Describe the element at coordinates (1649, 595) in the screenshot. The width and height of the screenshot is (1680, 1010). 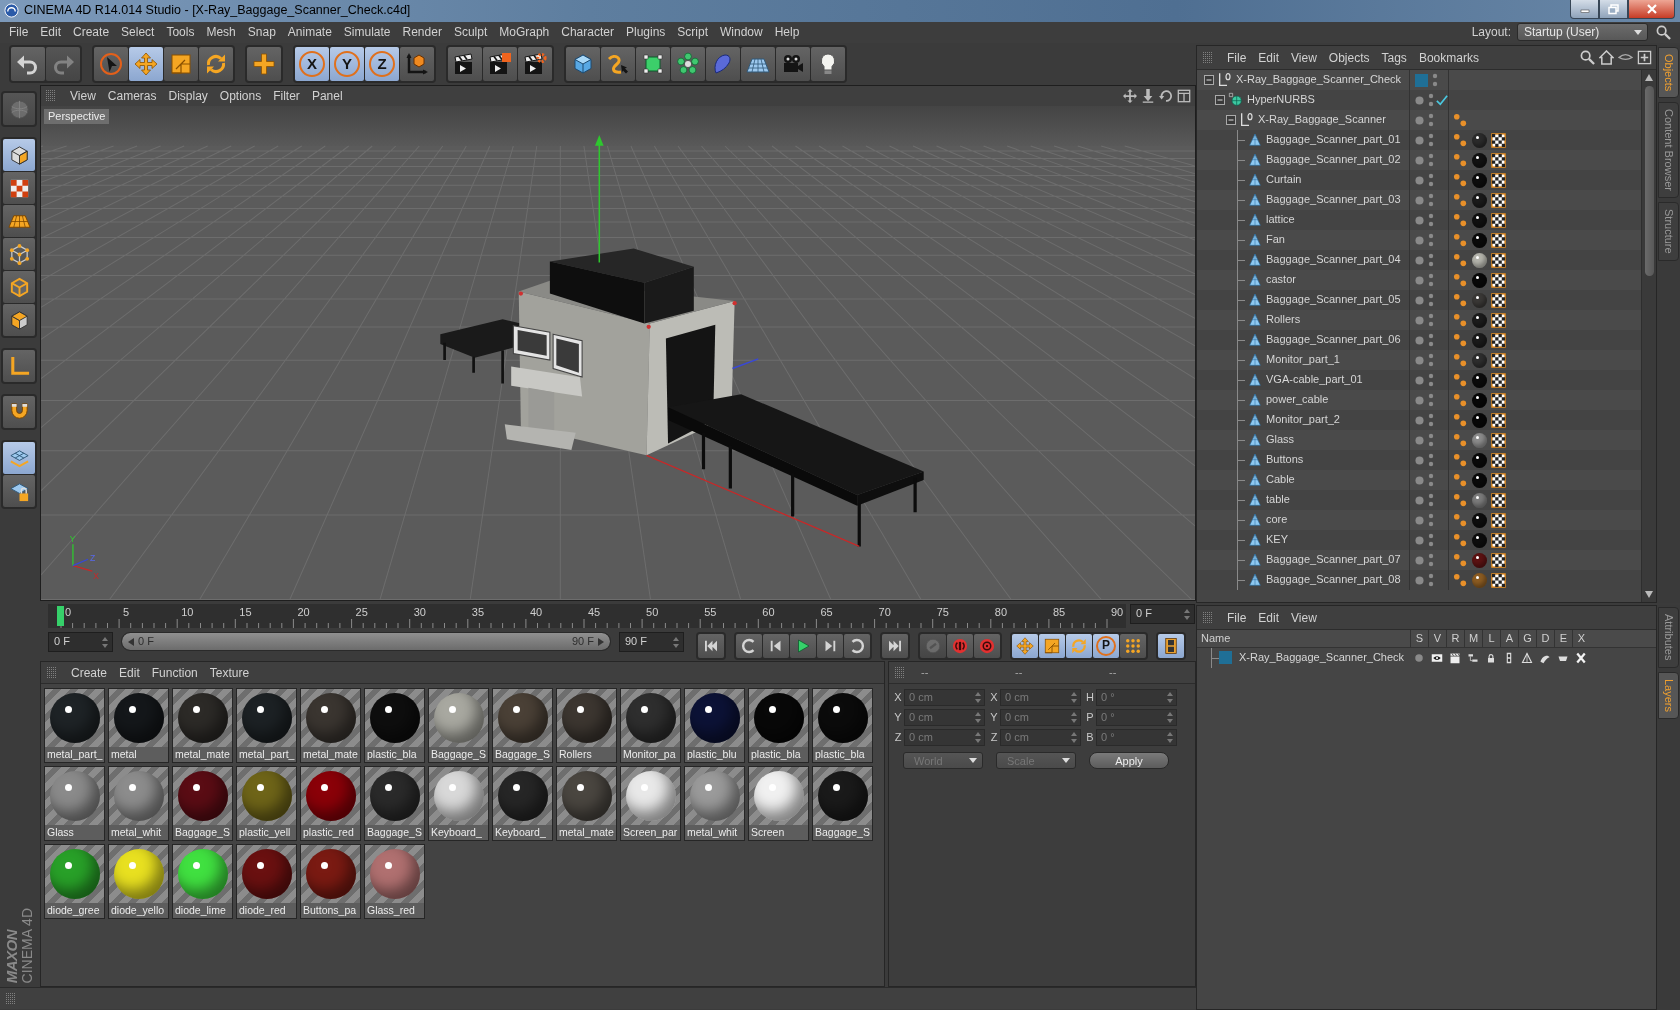
I see `scroll-down-arrow-icon` at that location.